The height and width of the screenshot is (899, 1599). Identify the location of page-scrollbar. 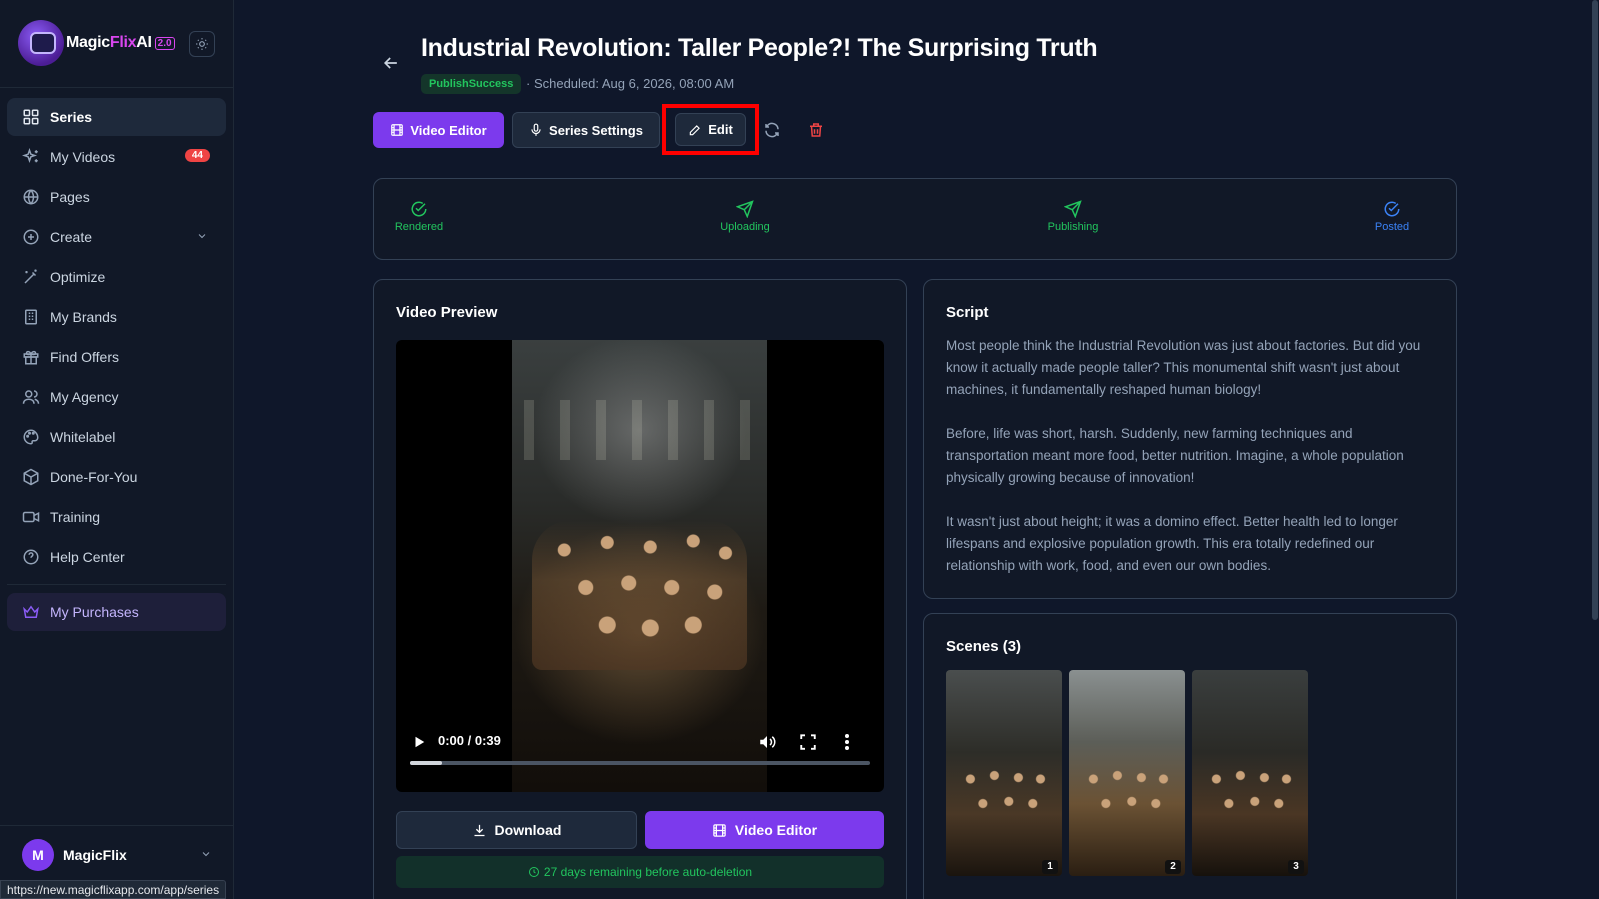
(1595, 449).